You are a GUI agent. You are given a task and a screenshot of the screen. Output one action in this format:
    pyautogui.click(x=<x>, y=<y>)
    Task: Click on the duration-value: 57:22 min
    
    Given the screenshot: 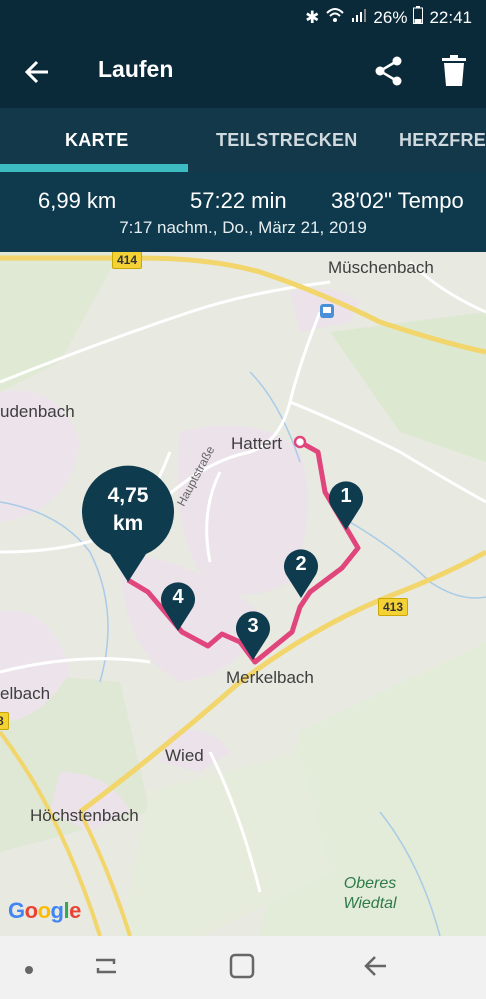 What is the action you would take?
    pyautogui.click(x=238, y=200)
    